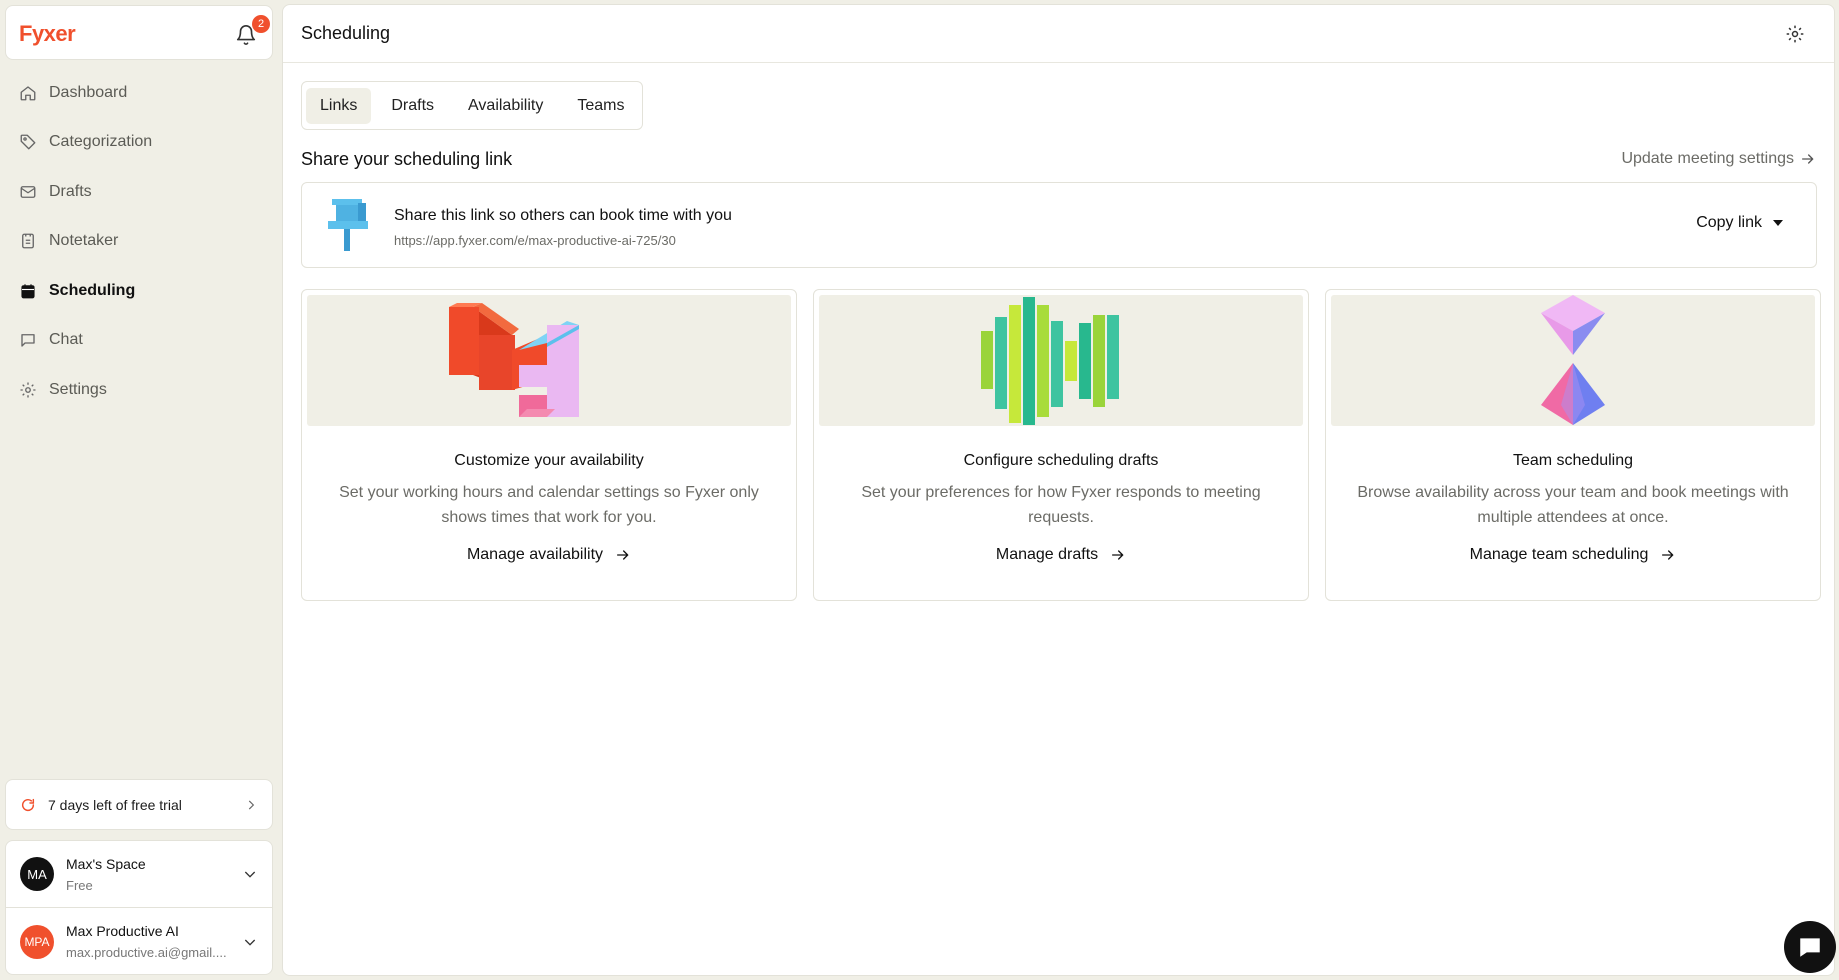 This screenshot has height=980, width=1839. Describe the element at coordinates (1795, 34) in the screenshot. I see `settings-gear-icon` at that location.